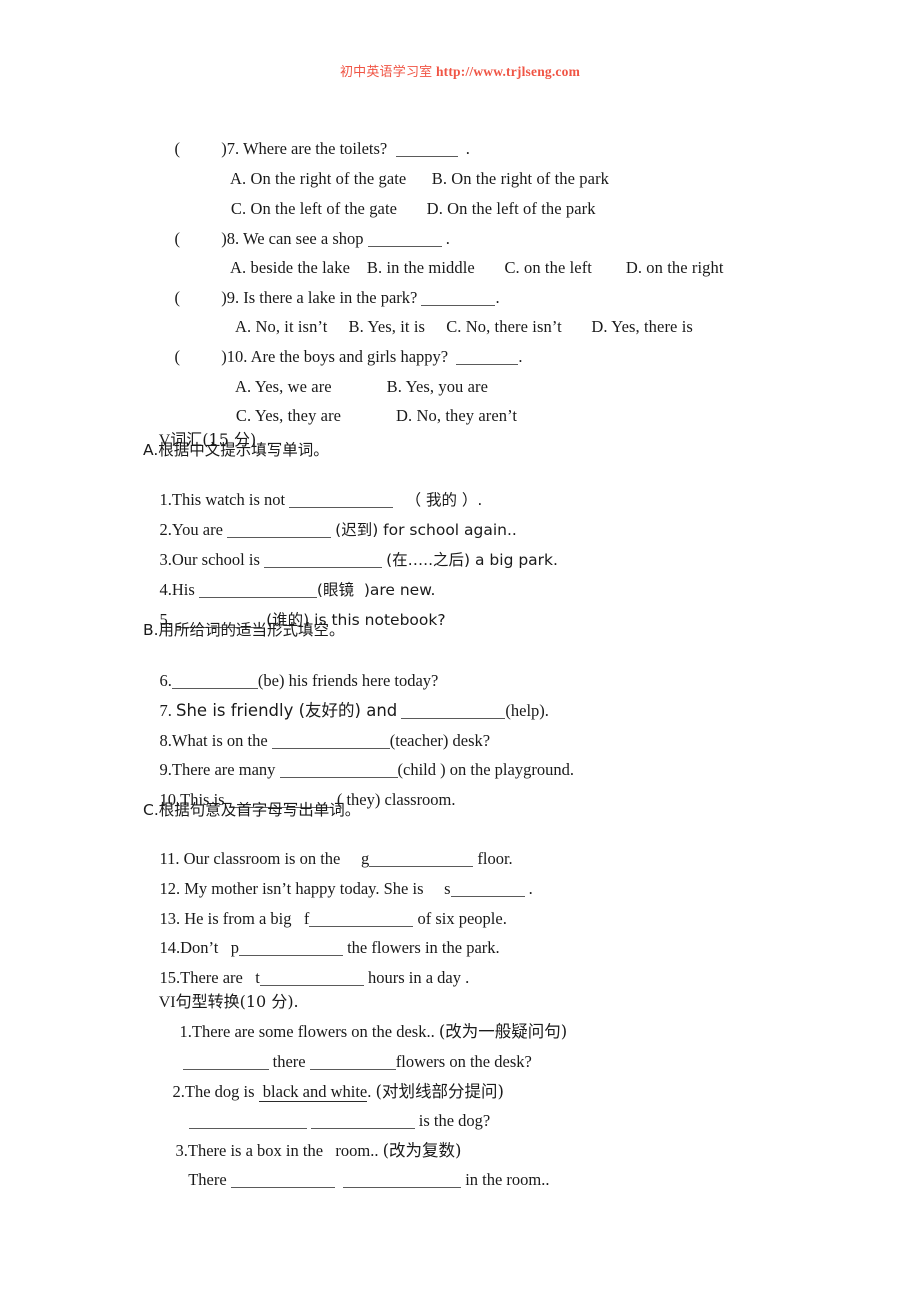 The width and height of the screenshot is (920, 1302). Describe the element at coordinates (418, 977) in the screenshot. I see `vocab-item-15-post: hours in a day .` at that location.